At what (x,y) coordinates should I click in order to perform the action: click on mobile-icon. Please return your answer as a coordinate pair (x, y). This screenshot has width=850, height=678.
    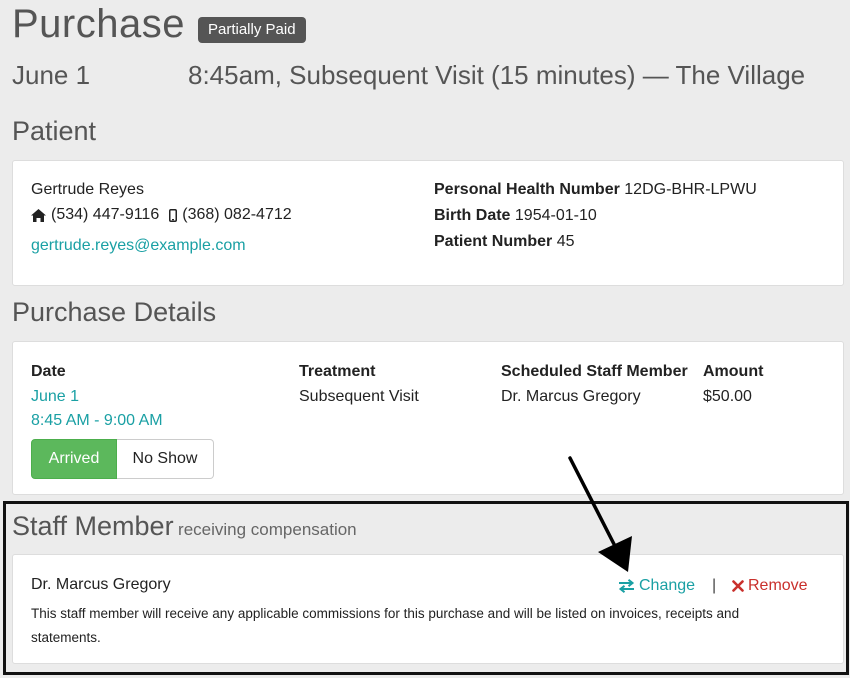
    Looking at the image, I should click on (173, 215).